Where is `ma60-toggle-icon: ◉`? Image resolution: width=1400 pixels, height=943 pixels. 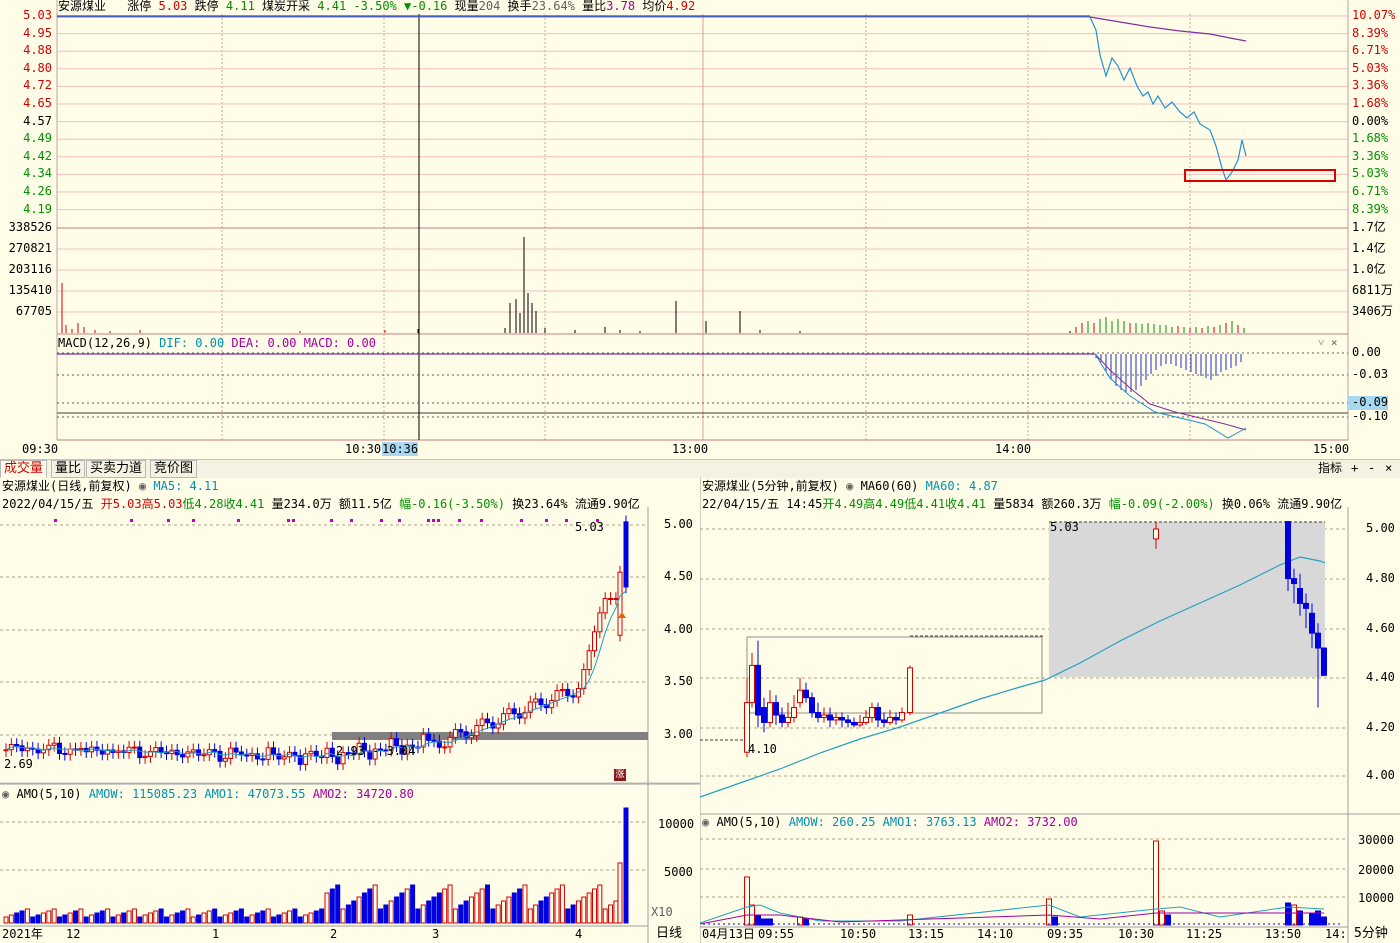 ma60-toggle-icon: ◉ is located at coordinates (849, 486).